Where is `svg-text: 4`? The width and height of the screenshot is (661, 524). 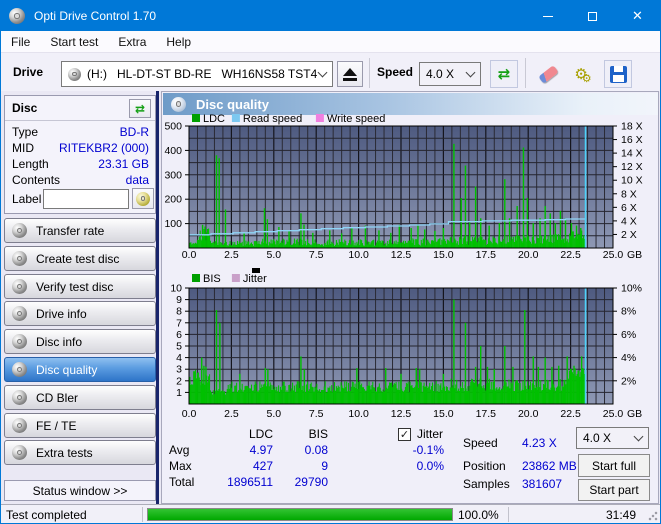
svg-text: 4 is located at coordinates (179, 358).